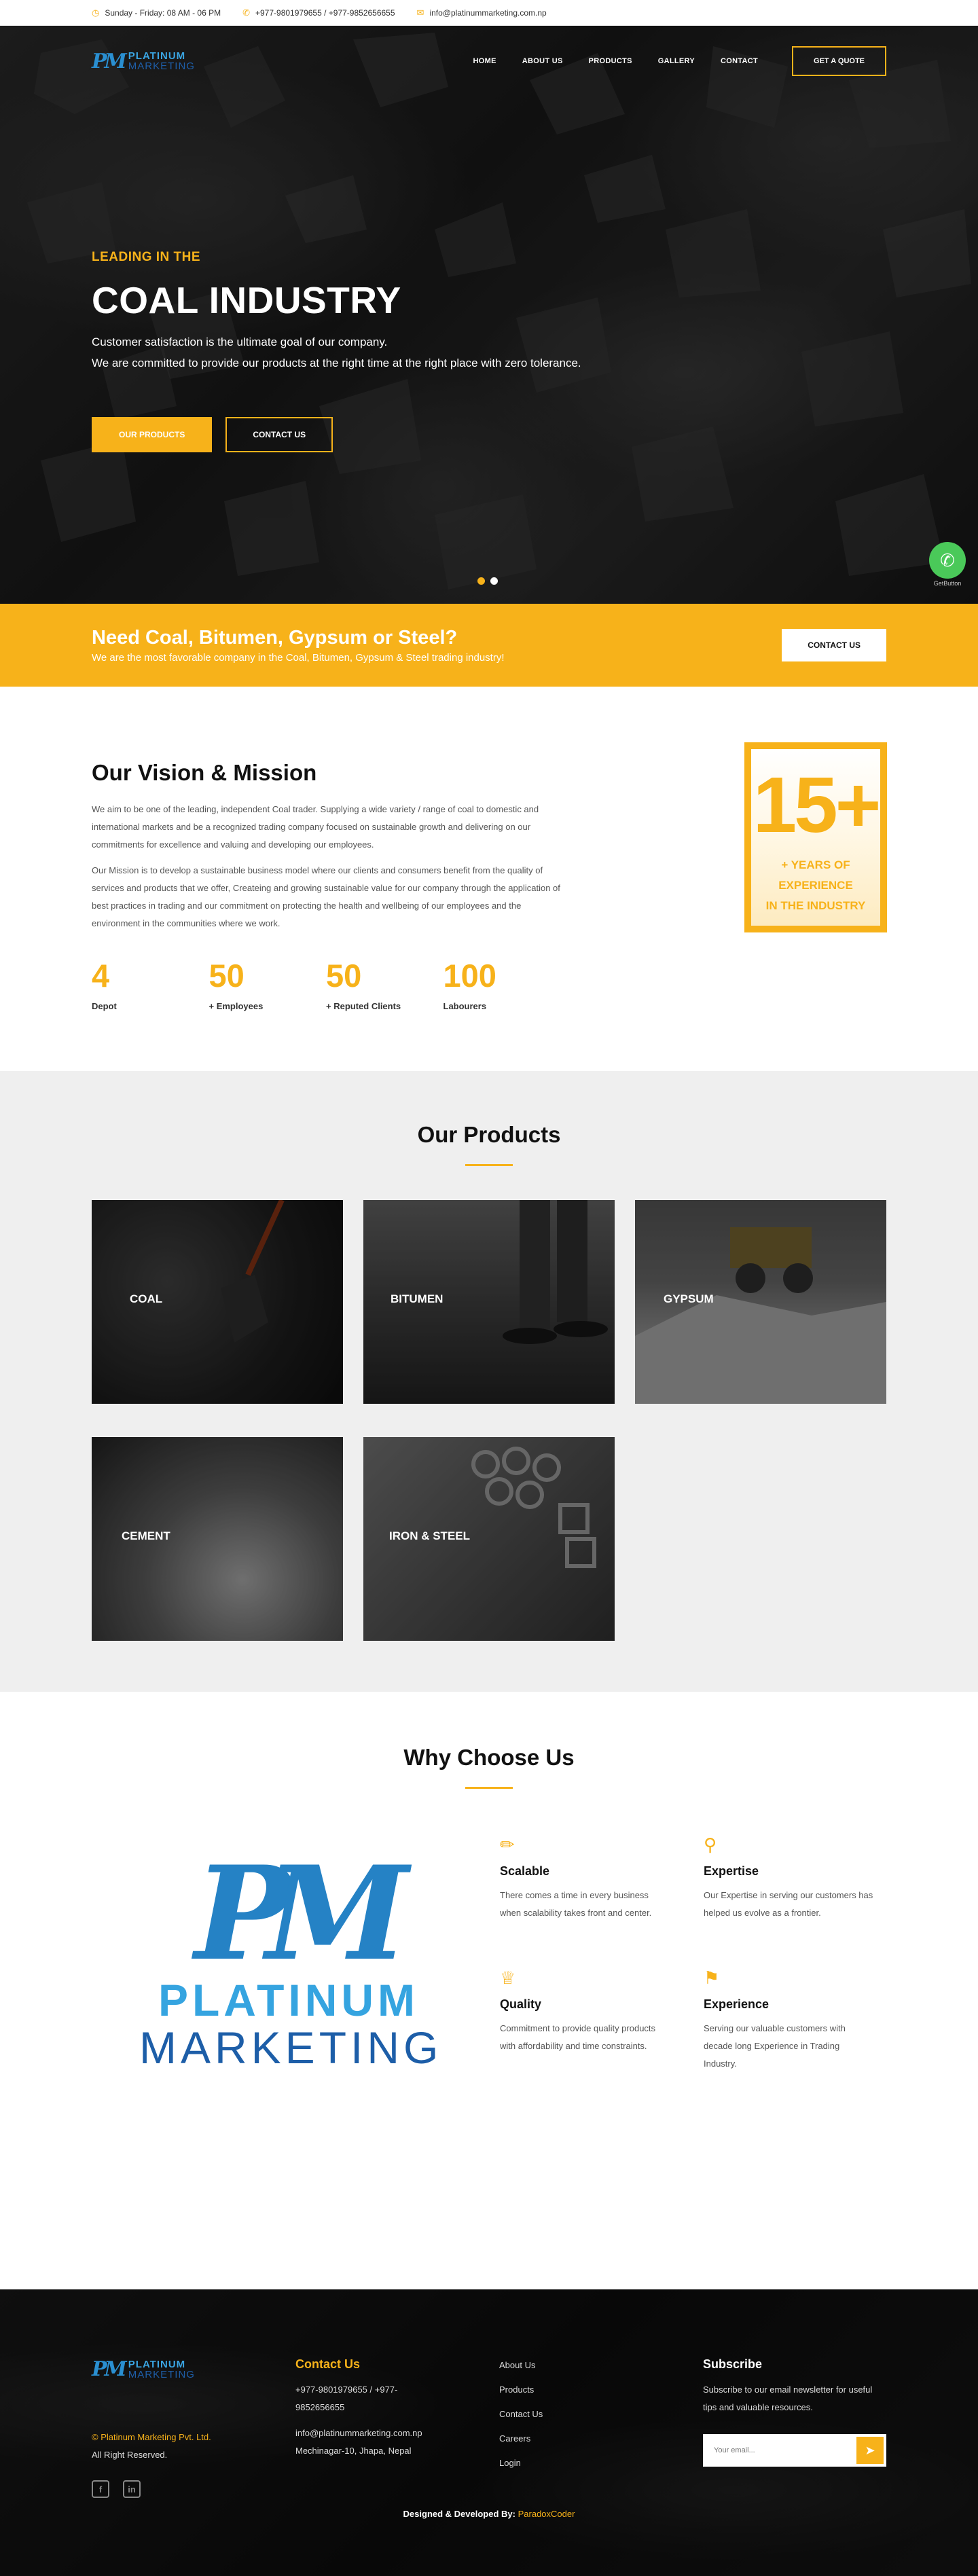 This screenshot has height=2576, width=978. What do you see at coordinates (130, 2455) in the screenshot?
I see `rights-text: All Right Reserved.` at bounding box center [130, 2455].